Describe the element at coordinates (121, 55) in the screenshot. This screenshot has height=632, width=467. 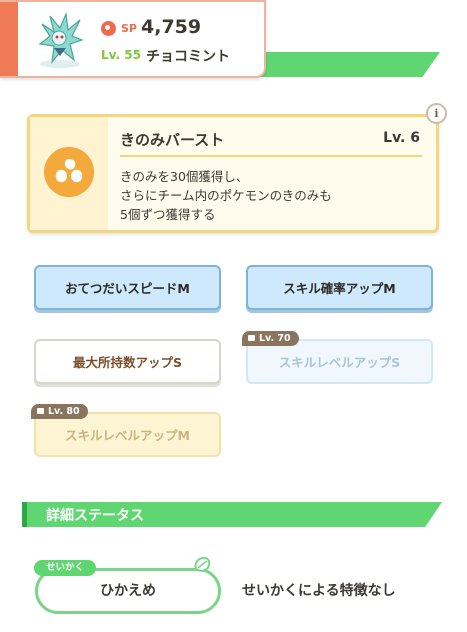
I see `pokemon-level: Lv. 55` at that location.